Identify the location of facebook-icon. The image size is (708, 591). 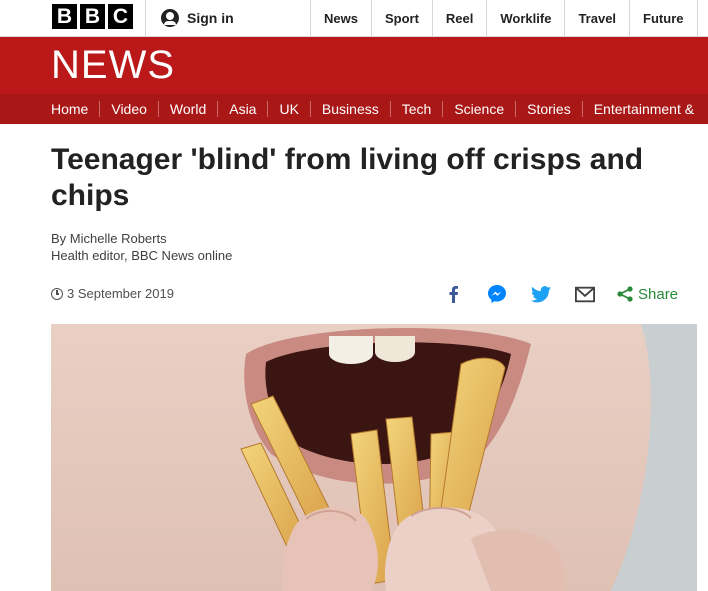
(453, 294).